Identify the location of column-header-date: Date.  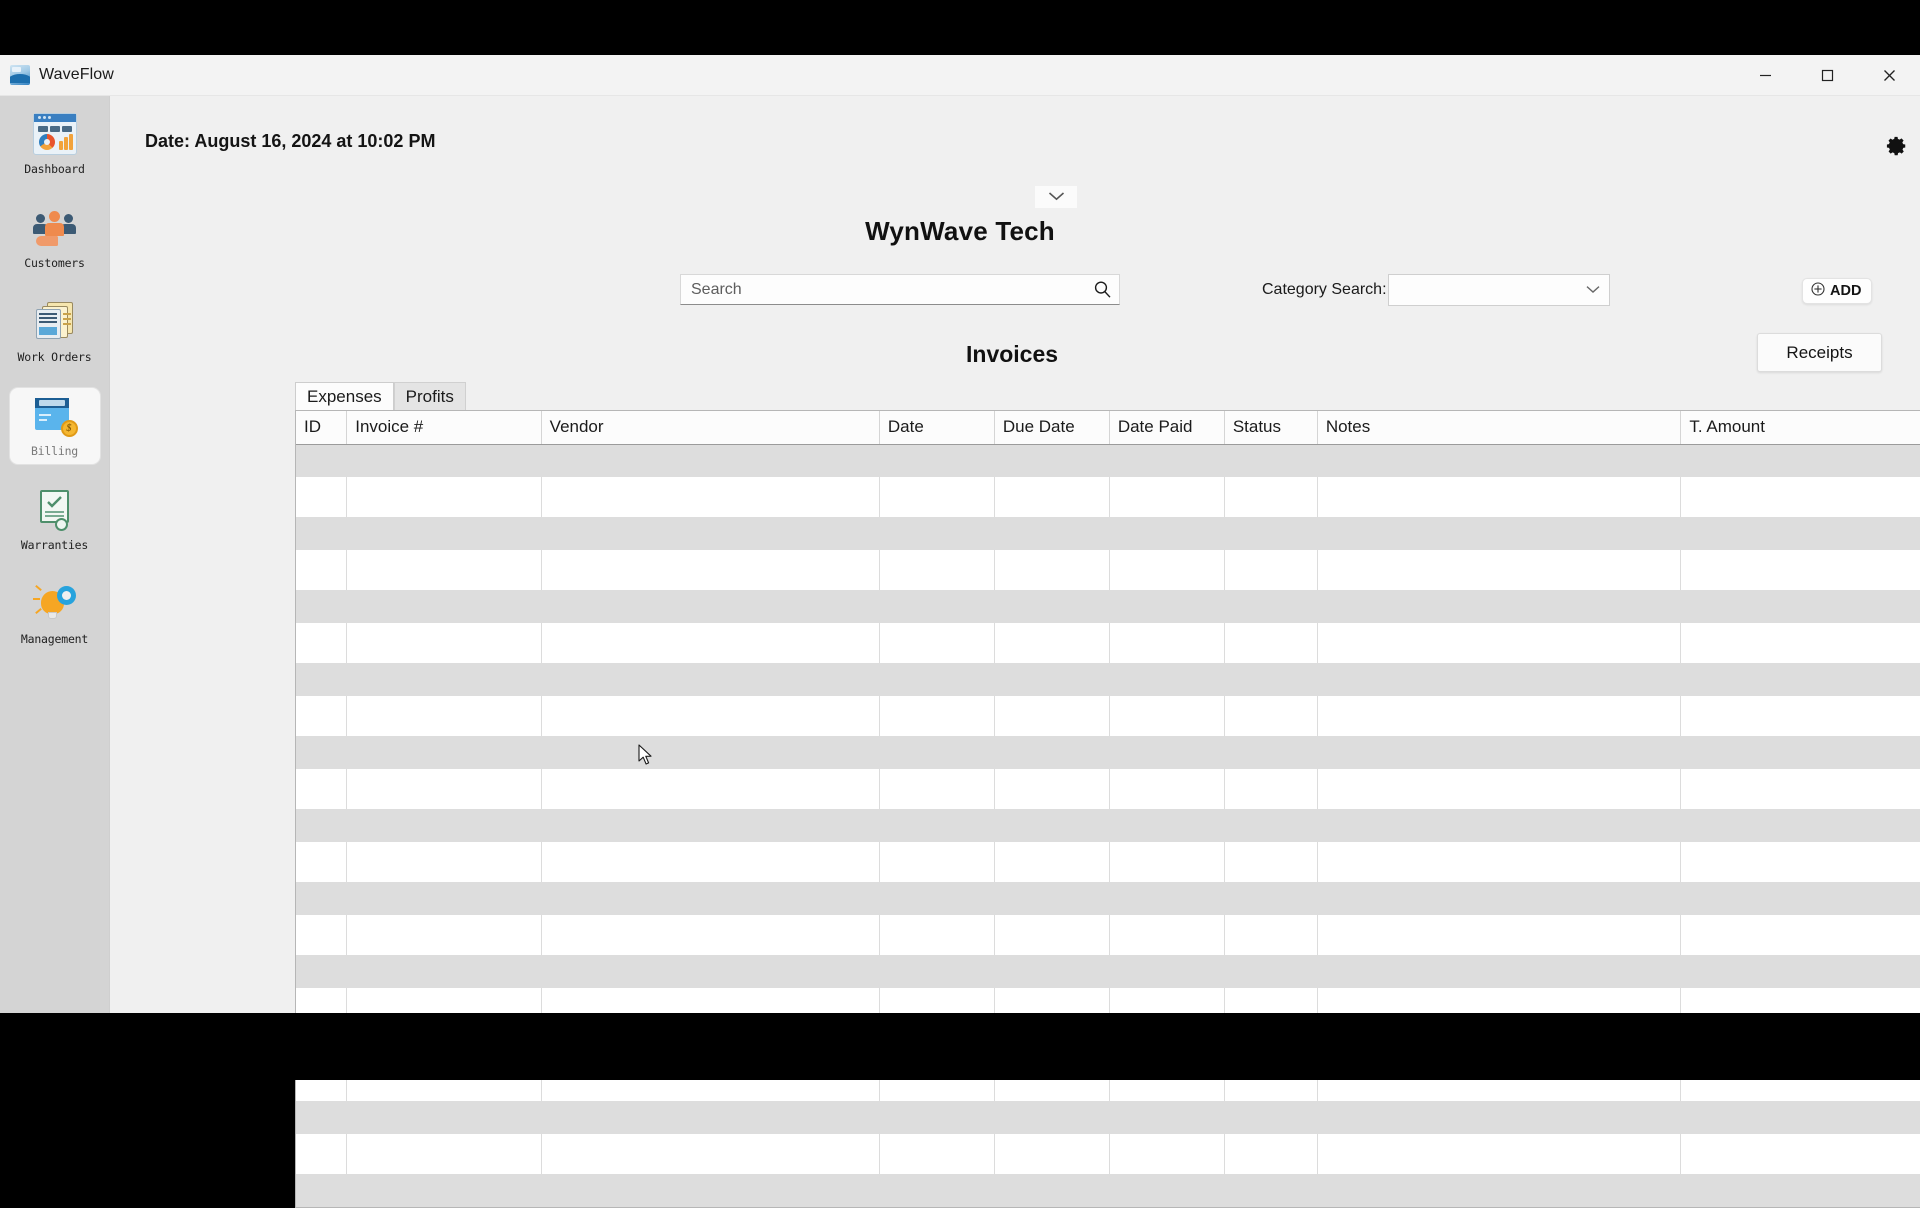
(936, 427).